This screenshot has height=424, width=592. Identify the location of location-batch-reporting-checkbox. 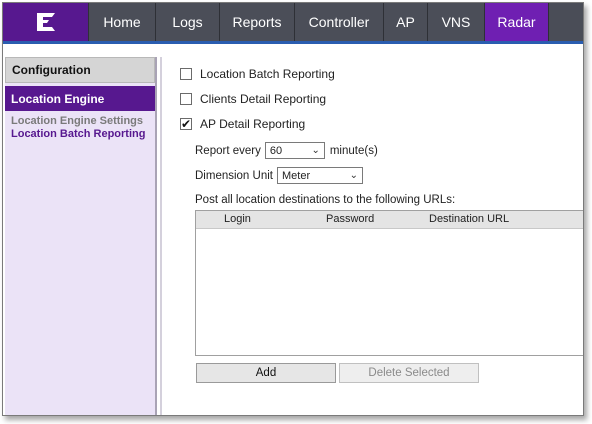
(186, 74).